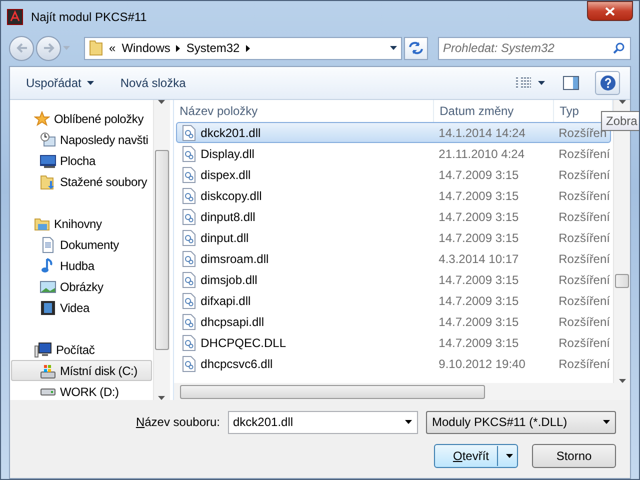 This screenshot has width=640, height=480. Describe the element at coordinates (479, 259) in the screenshot. I see `date-cell-text: 4.3.2014 10:17` at that location.